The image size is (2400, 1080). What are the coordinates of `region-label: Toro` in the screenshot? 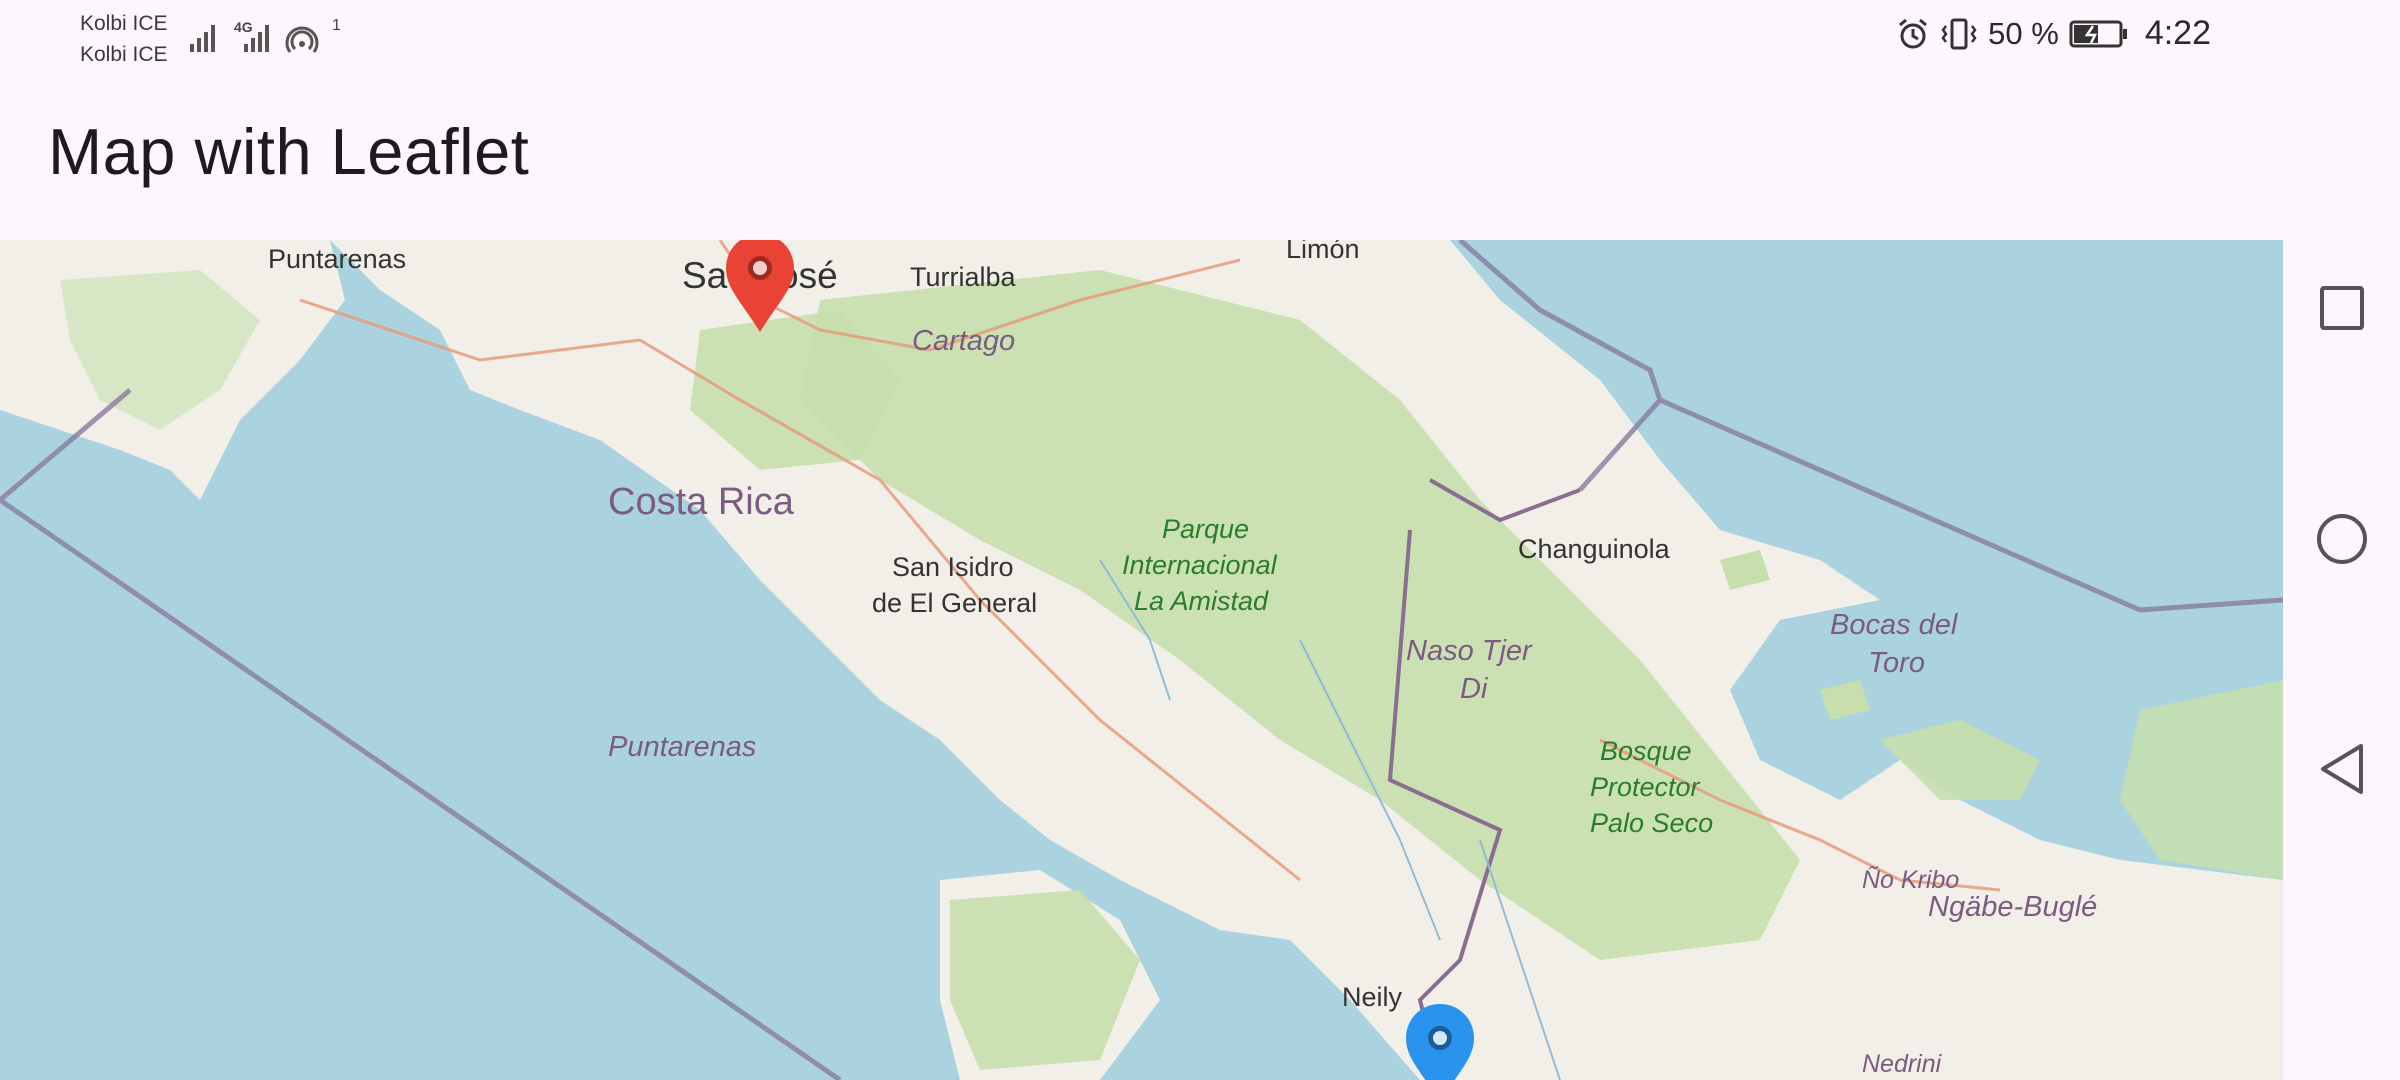 It's located at (1896, 663).